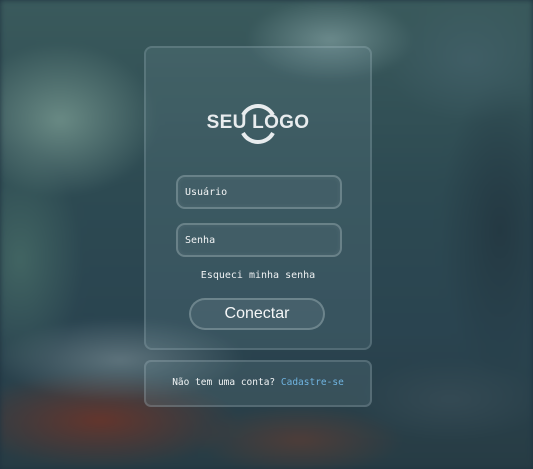  I want to click on signup-prompt: Não tem uma conta?, so click(224, 382).